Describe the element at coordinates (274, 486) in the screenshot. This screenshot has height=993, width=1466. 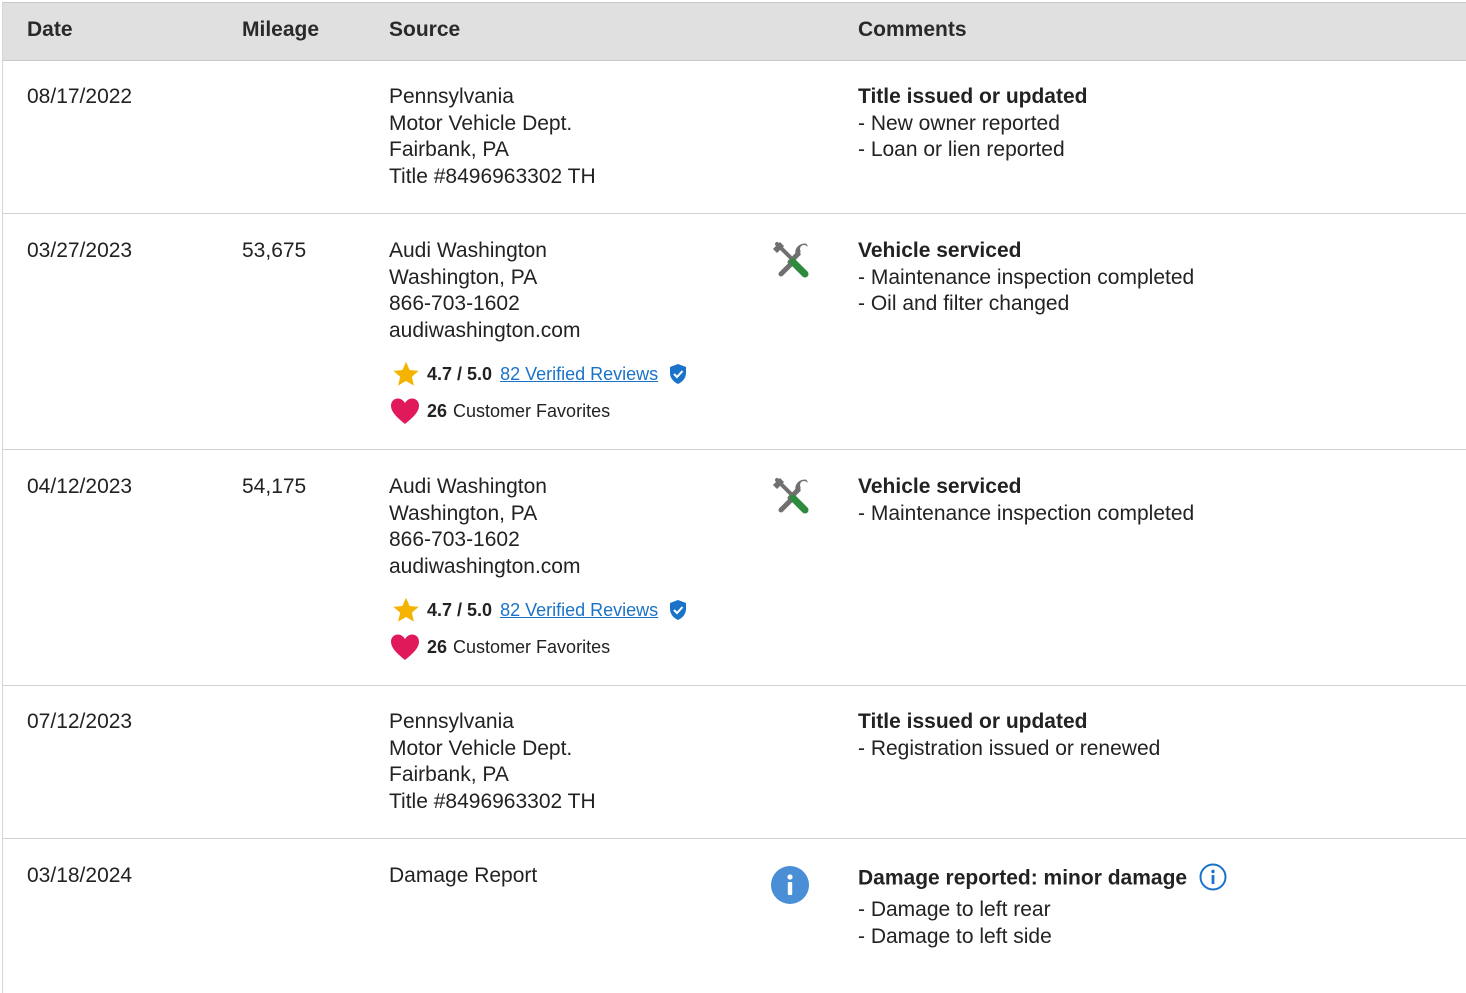
I see `row-mileage: 54,175` at that location.